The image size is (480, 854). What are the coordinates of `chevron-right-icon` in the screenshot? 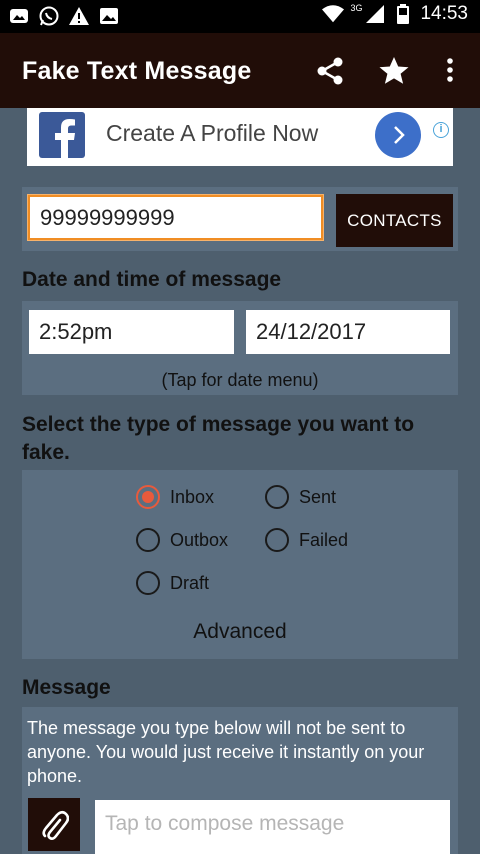 It's located at (398, 135).